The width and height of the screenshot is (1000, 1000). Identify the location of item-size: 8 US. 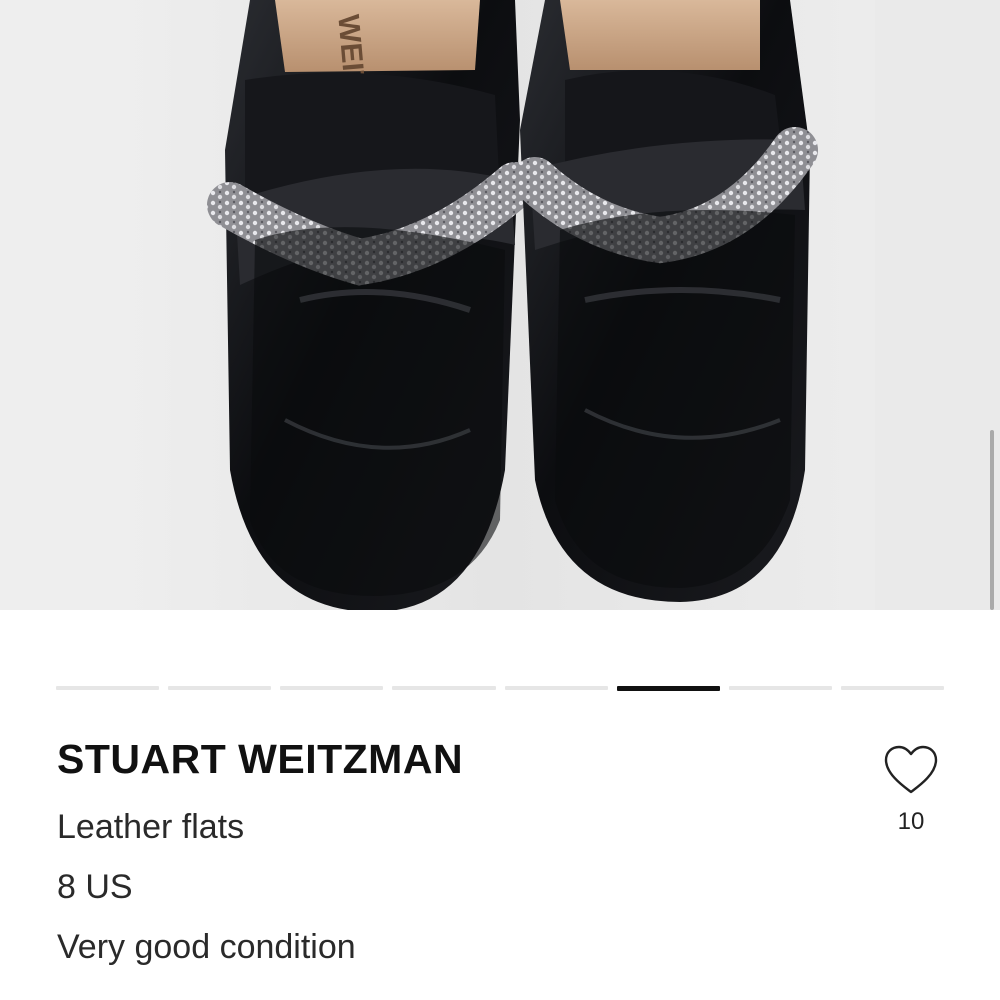
(95, 887).